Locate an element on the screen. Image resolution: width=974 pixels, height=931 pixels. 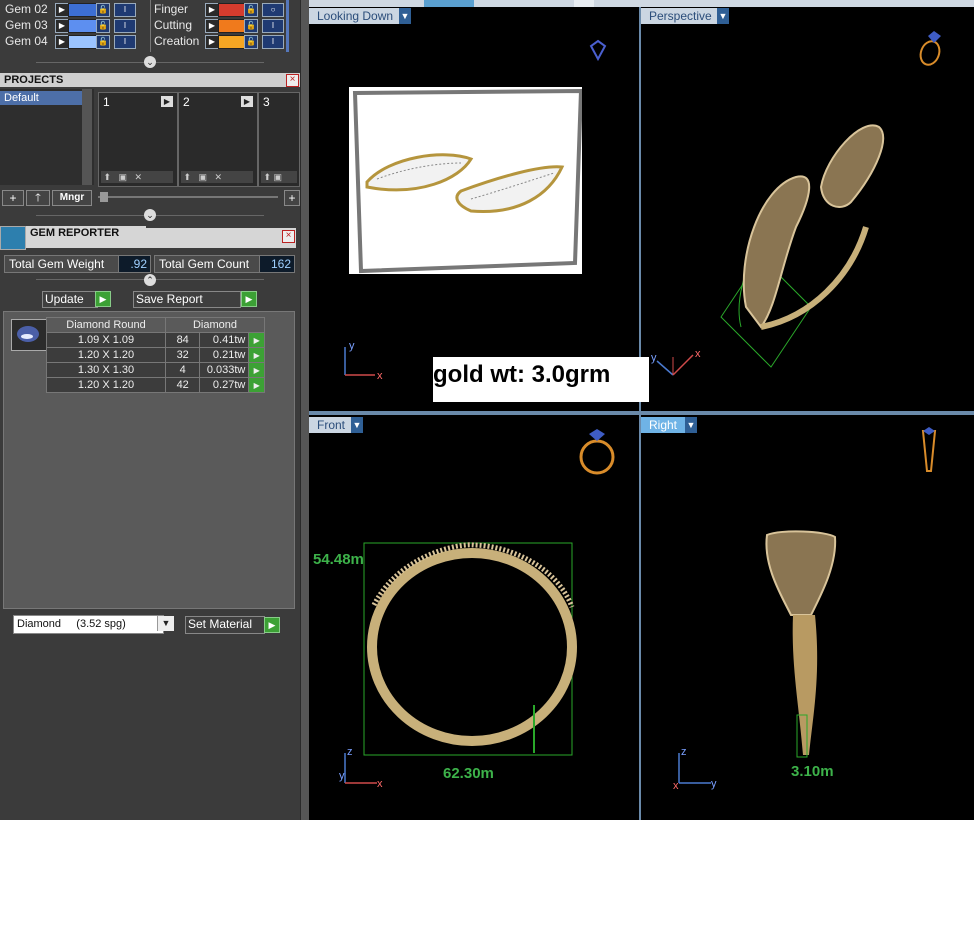
table-row: 1.20 X 1.20 32 0.21tw ▶ is located at coordinates (155, 355).